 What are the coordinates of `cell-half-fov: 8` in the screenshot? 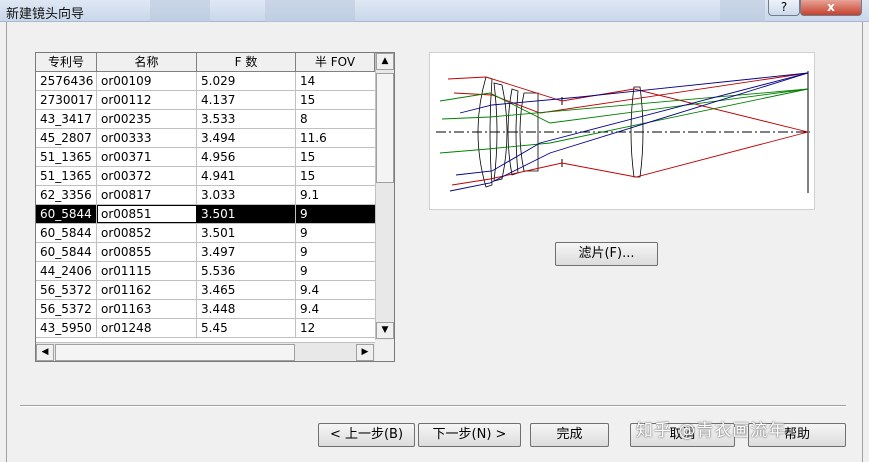 It's located at (335, 119).